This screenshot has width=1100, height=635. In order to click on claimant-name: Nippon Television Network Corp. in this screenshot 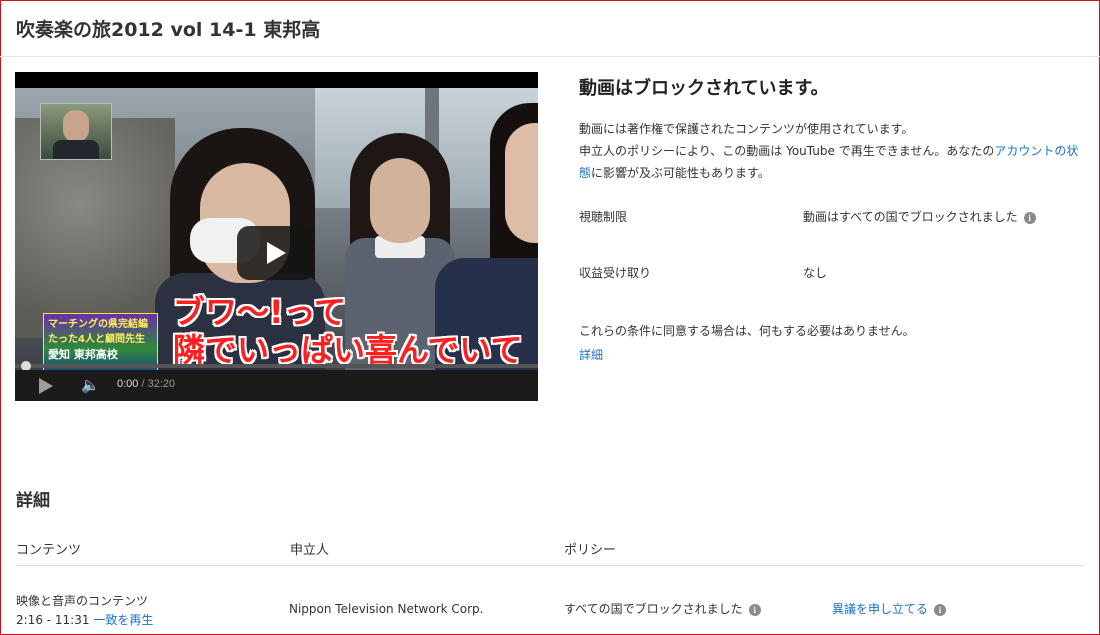, I will do `click(386, 609)`.